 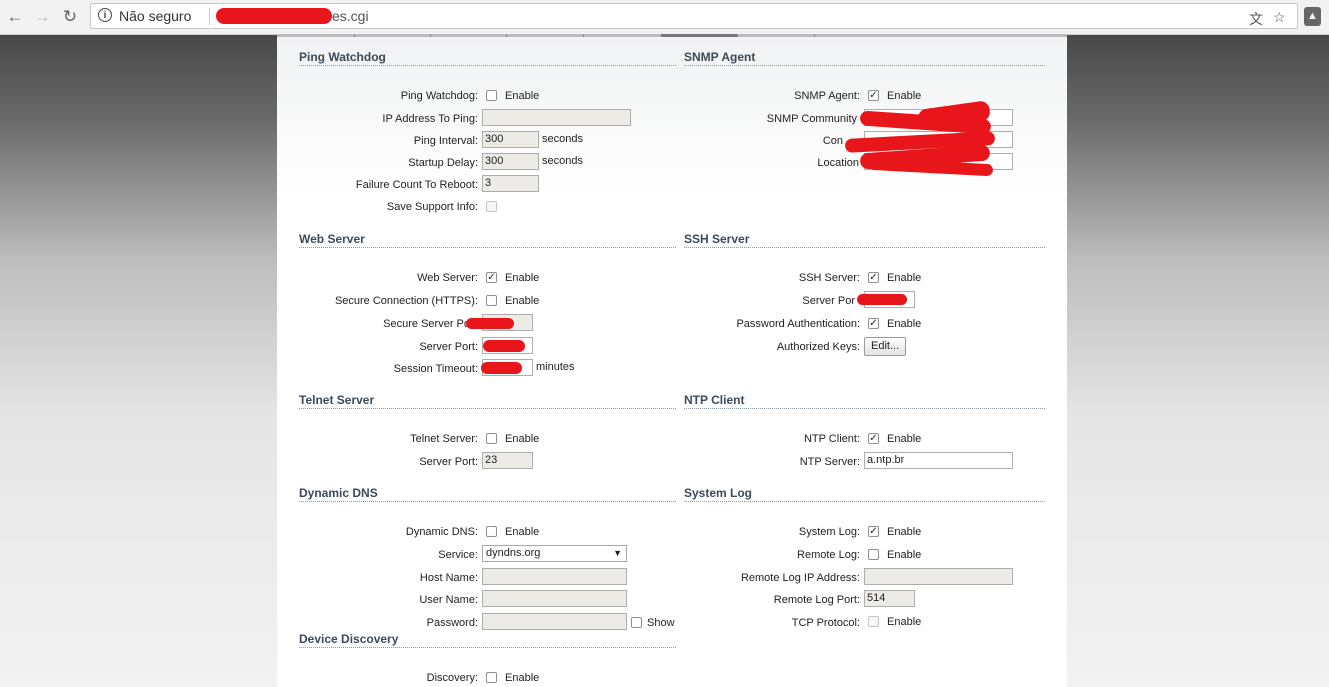 I want to click on field-label: Authorized Keys:, so click(x=818, y=347).